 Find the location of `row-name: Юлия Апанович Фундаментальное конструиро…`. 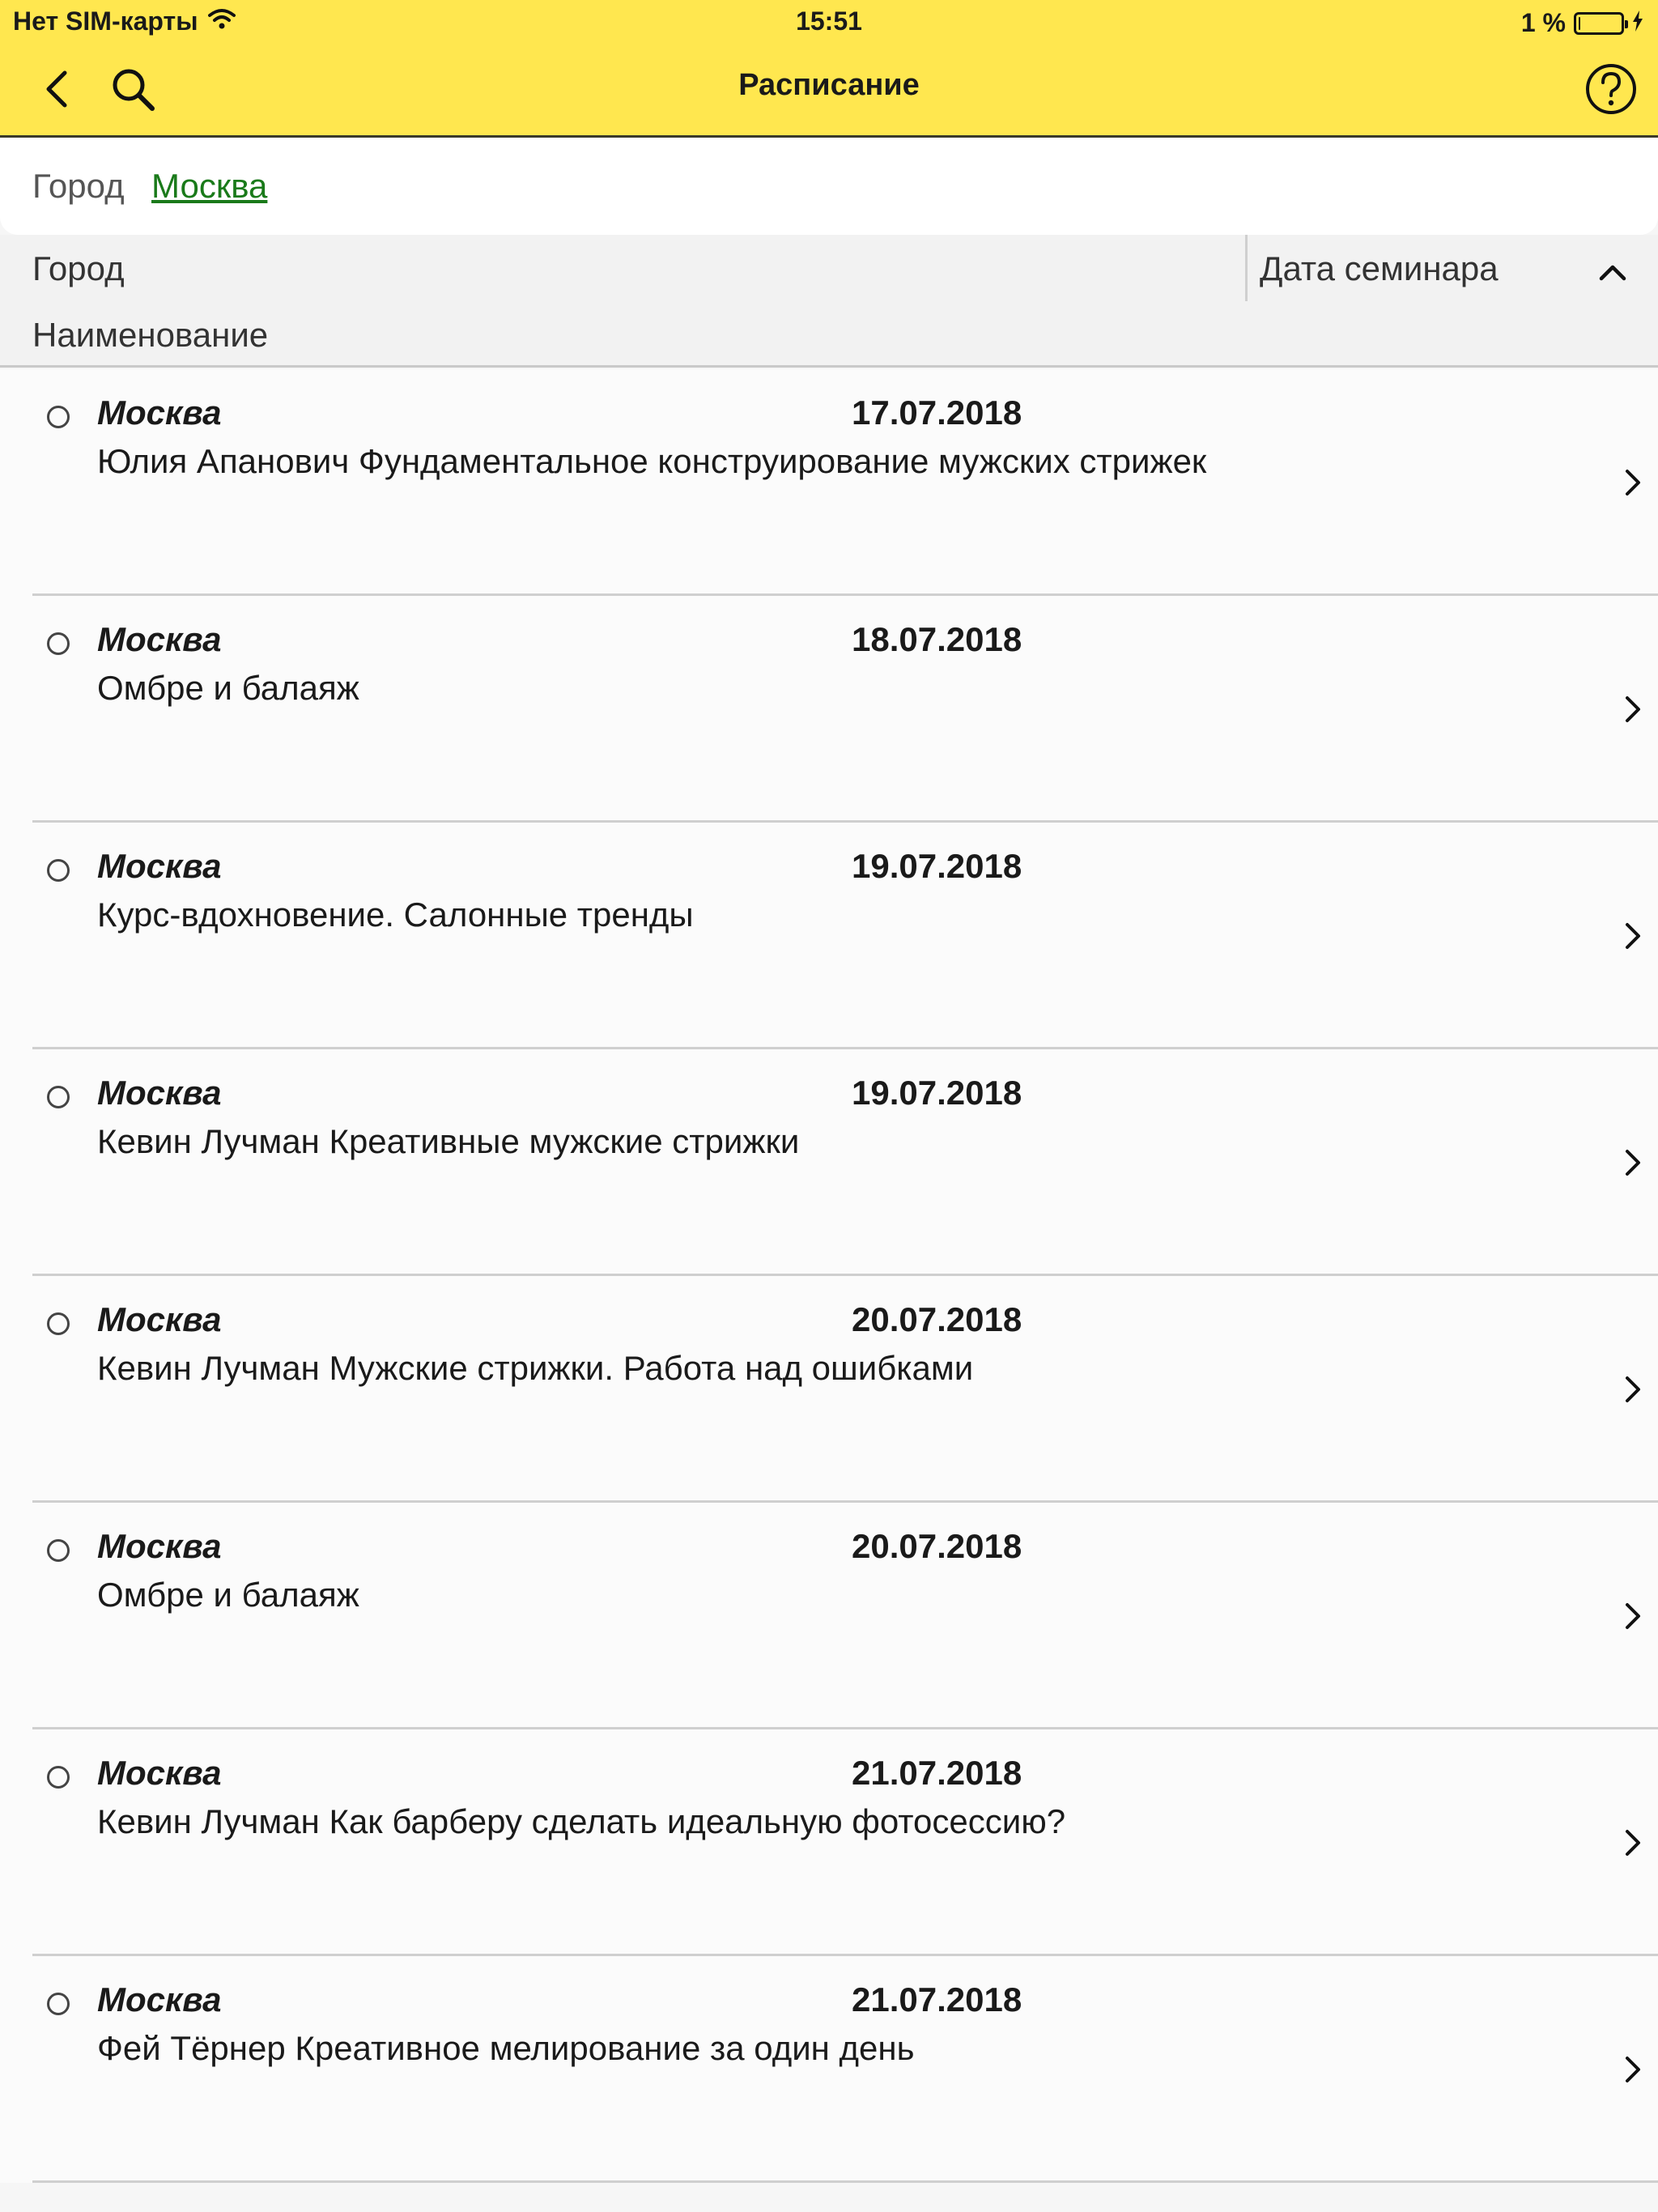

row-name: Юлия Апанович Фундаментальное конструиро… is located at coordinates (652, 461).